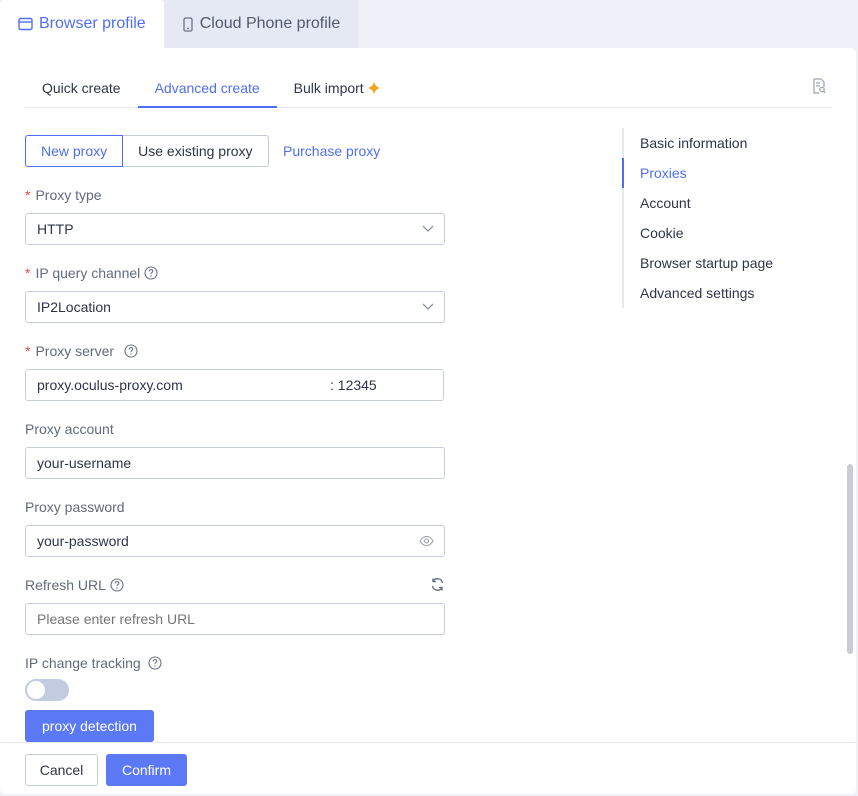 Image resolution: width=858 pixels, height=796 pixels. What do you see at coordinates (74, 307) in the screenshot?
I see `ip-query-channel-value: IP2Location` at bounding box center [74, 307].